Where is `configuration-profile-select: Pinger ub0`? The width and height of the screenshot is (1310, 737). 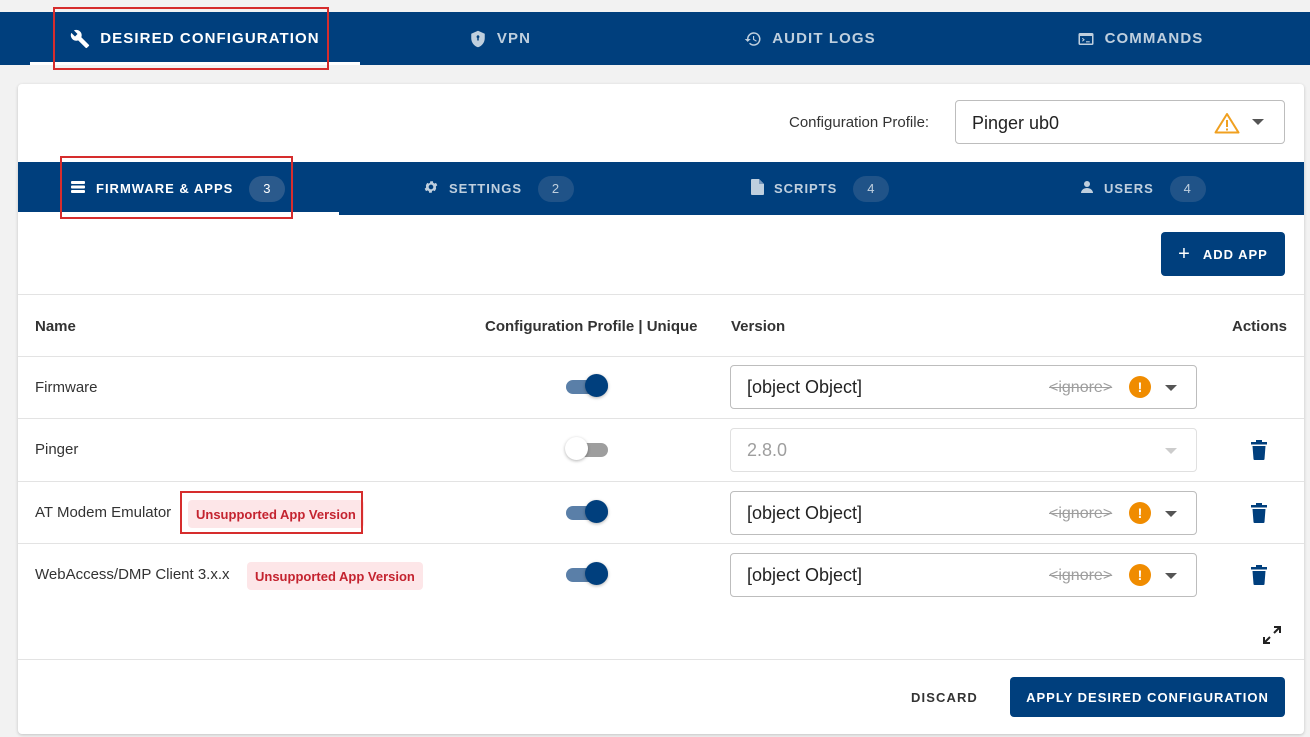 configuration-profile-select: Pinger ub0 is located at coordinates (1120, 122).